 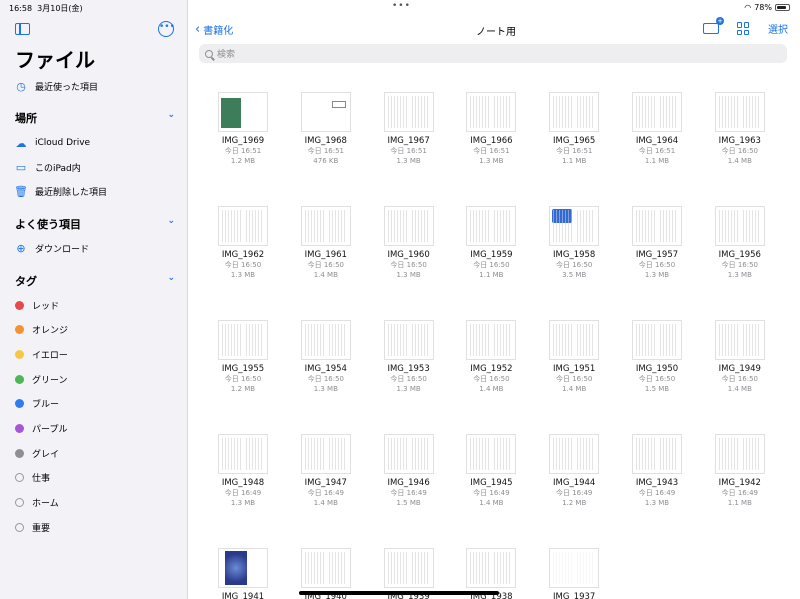 I want to click on file-item: IMG_1950 今日 16:50 1.5 MB, so click(x=657, y=357).